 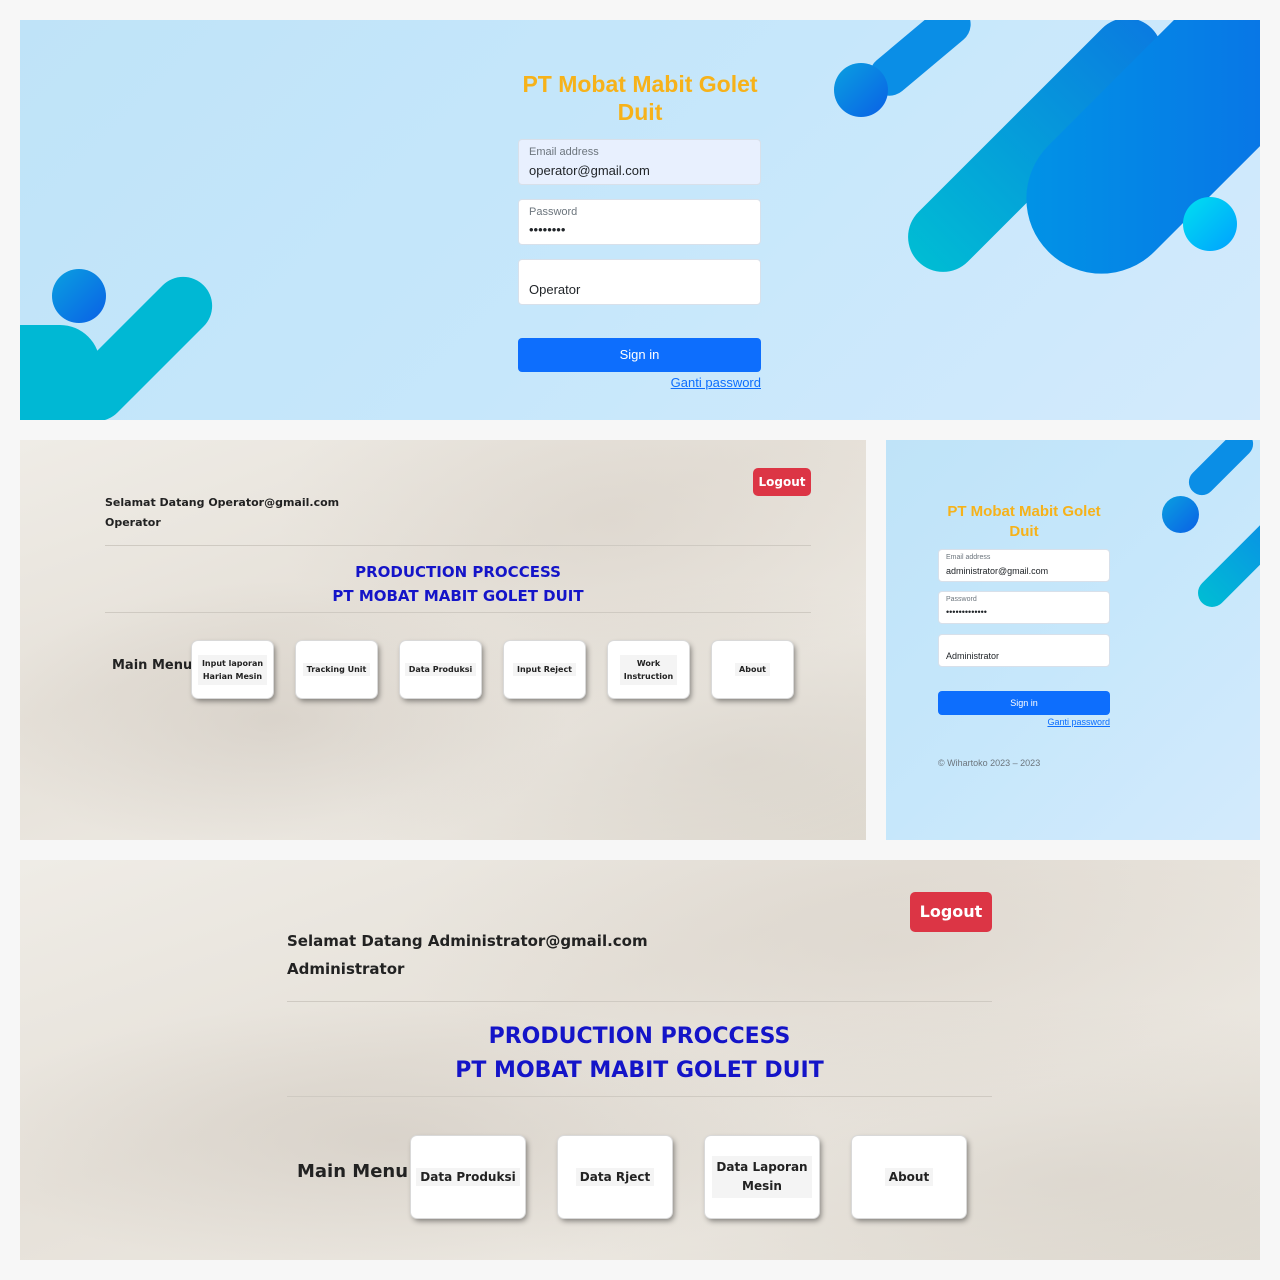 I want to click on role-value: Administrator, so click(x=973, y=656).